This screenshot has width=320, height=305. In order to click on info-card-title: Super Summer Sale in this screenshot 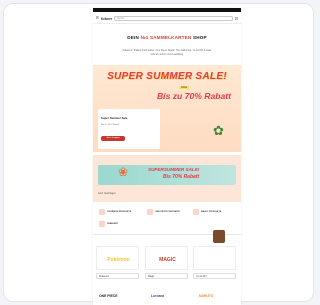, I will do `click(114, 118)`.